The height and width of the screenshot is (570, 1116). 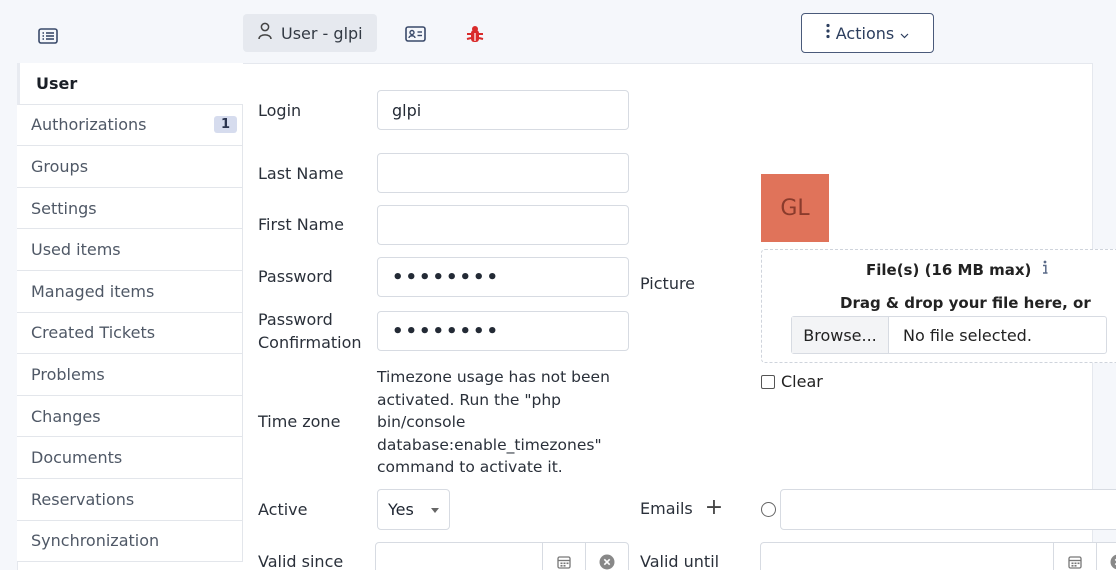 I want to click on tab-user-glpi: User - glpi, so click(x=310, y=33).